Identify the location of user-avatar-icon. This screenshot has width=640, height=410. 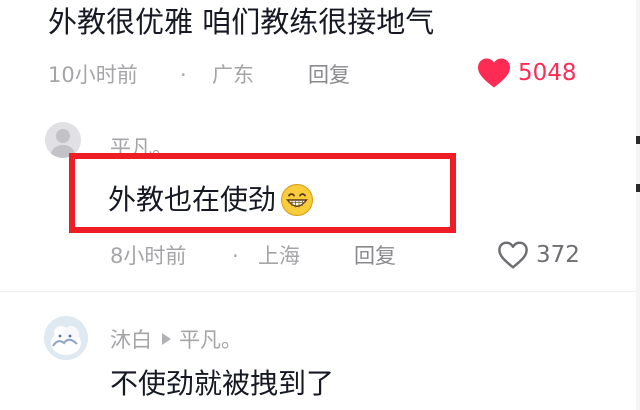
(66, 338).